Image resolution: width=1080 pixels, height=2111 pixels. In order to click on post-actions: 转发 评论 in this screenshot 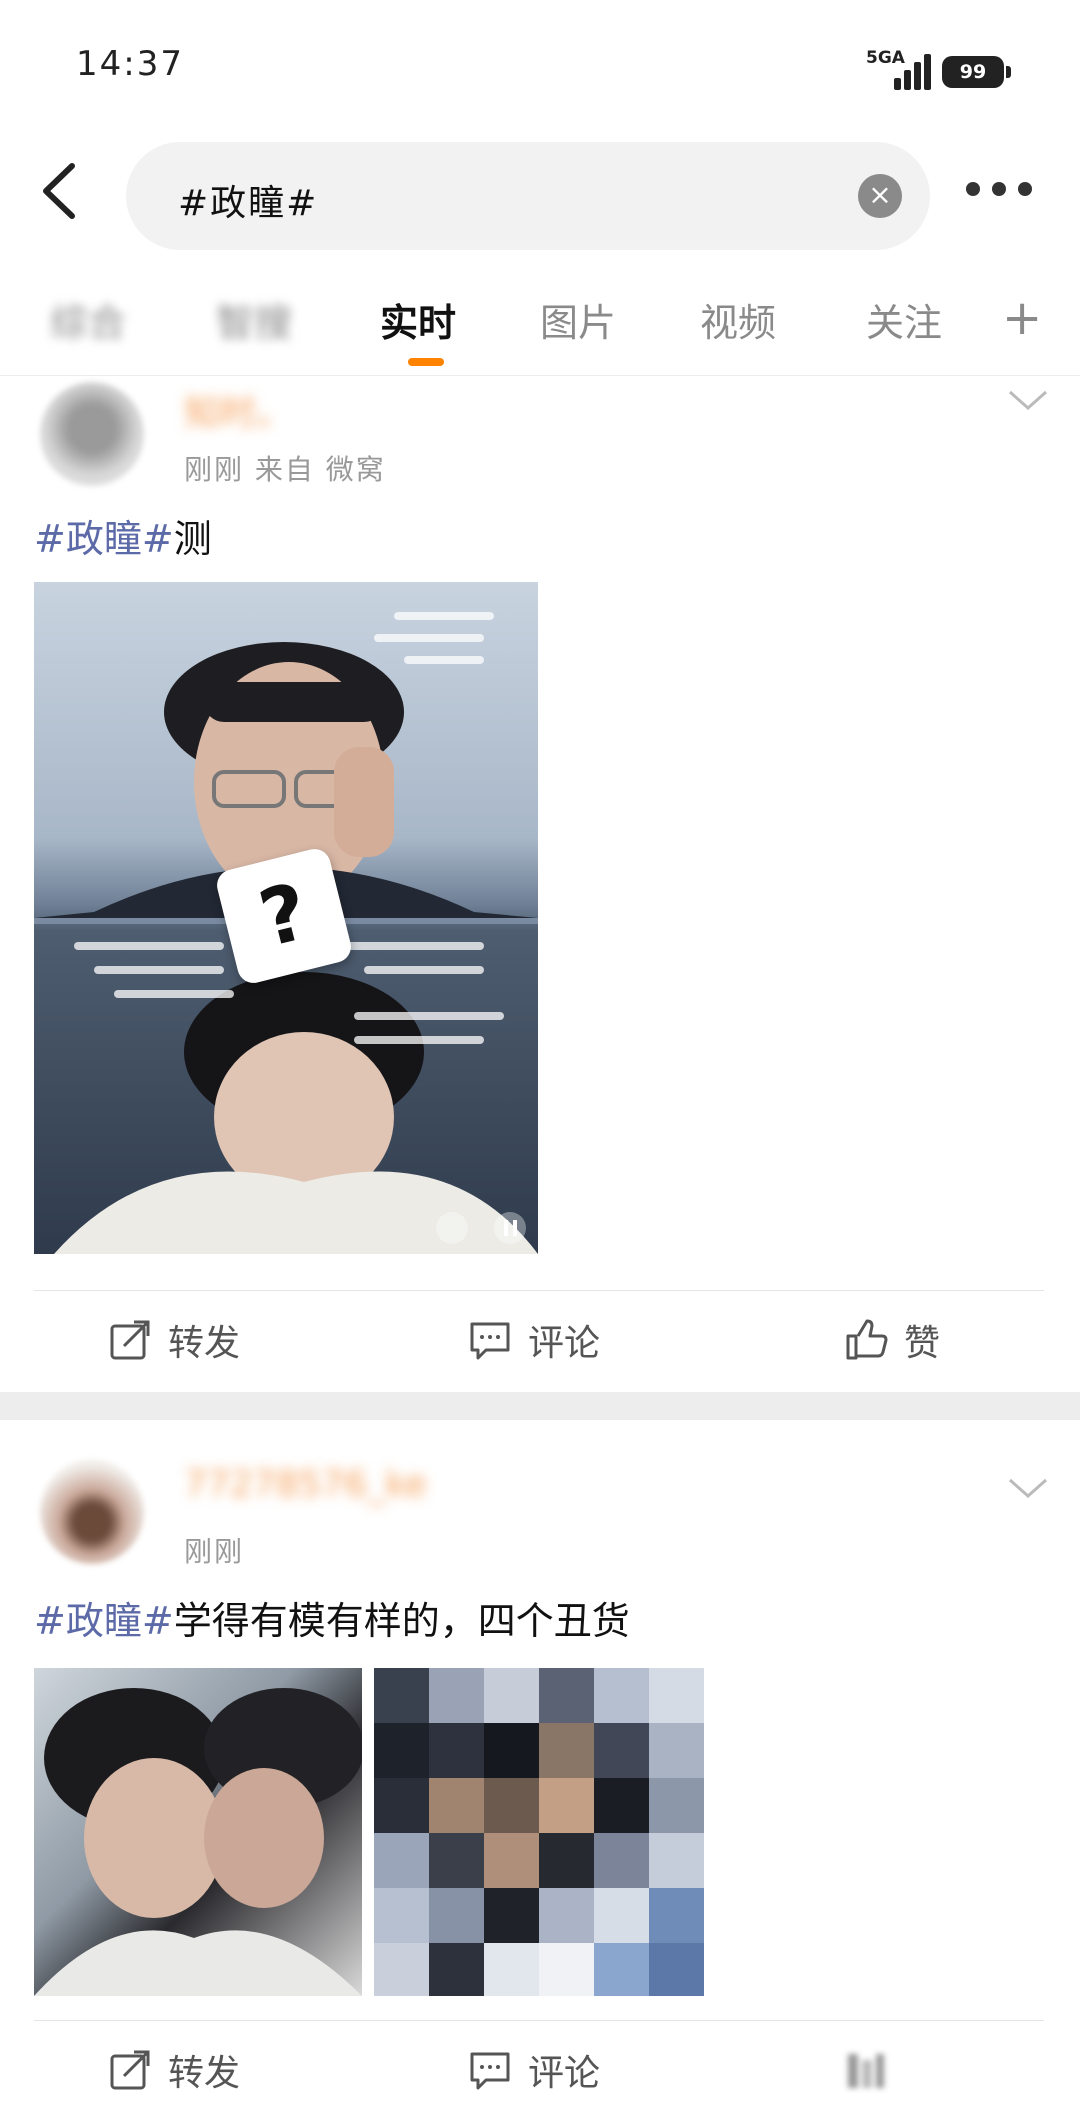, I will do `click(540, 2065)`.